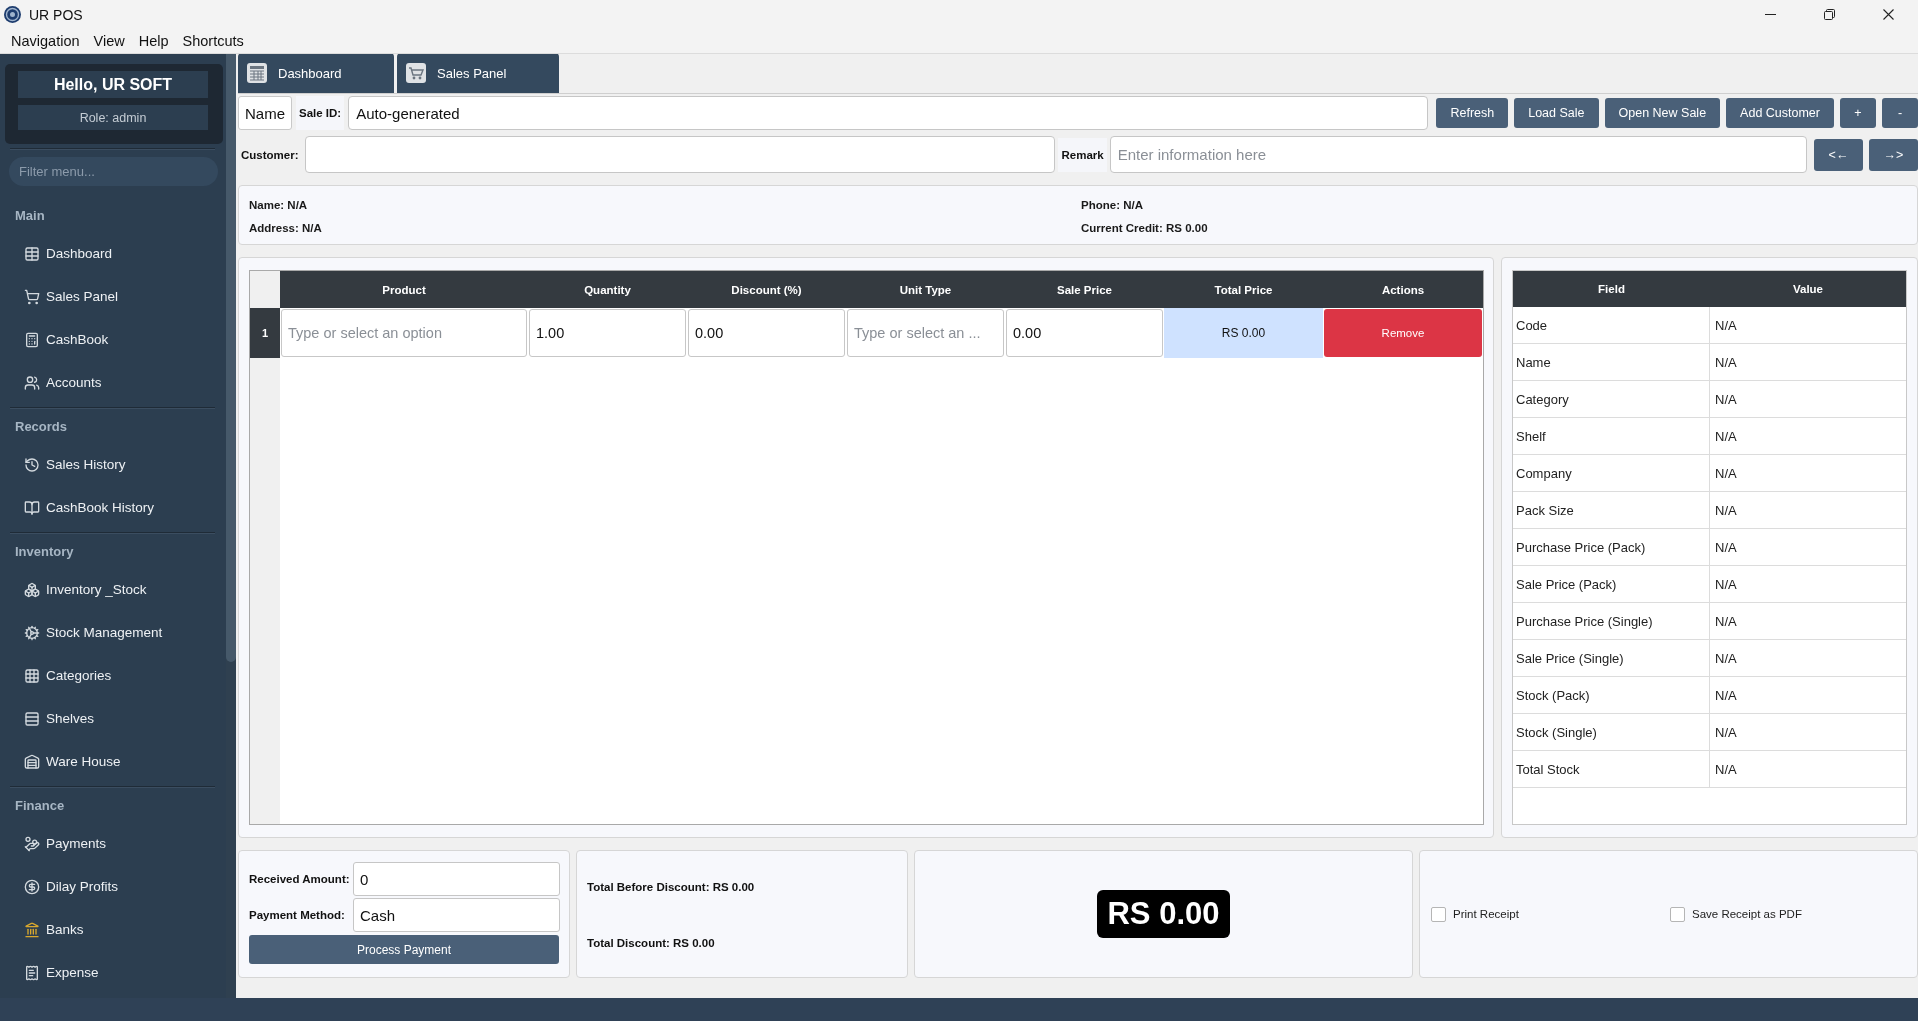 Image resolution: width=1918 pixels, height=1021 pixels. What do you see at coordinates (265, 113) in the screenshot?
I see `name-label: Name` at bounding box center [265, 113].